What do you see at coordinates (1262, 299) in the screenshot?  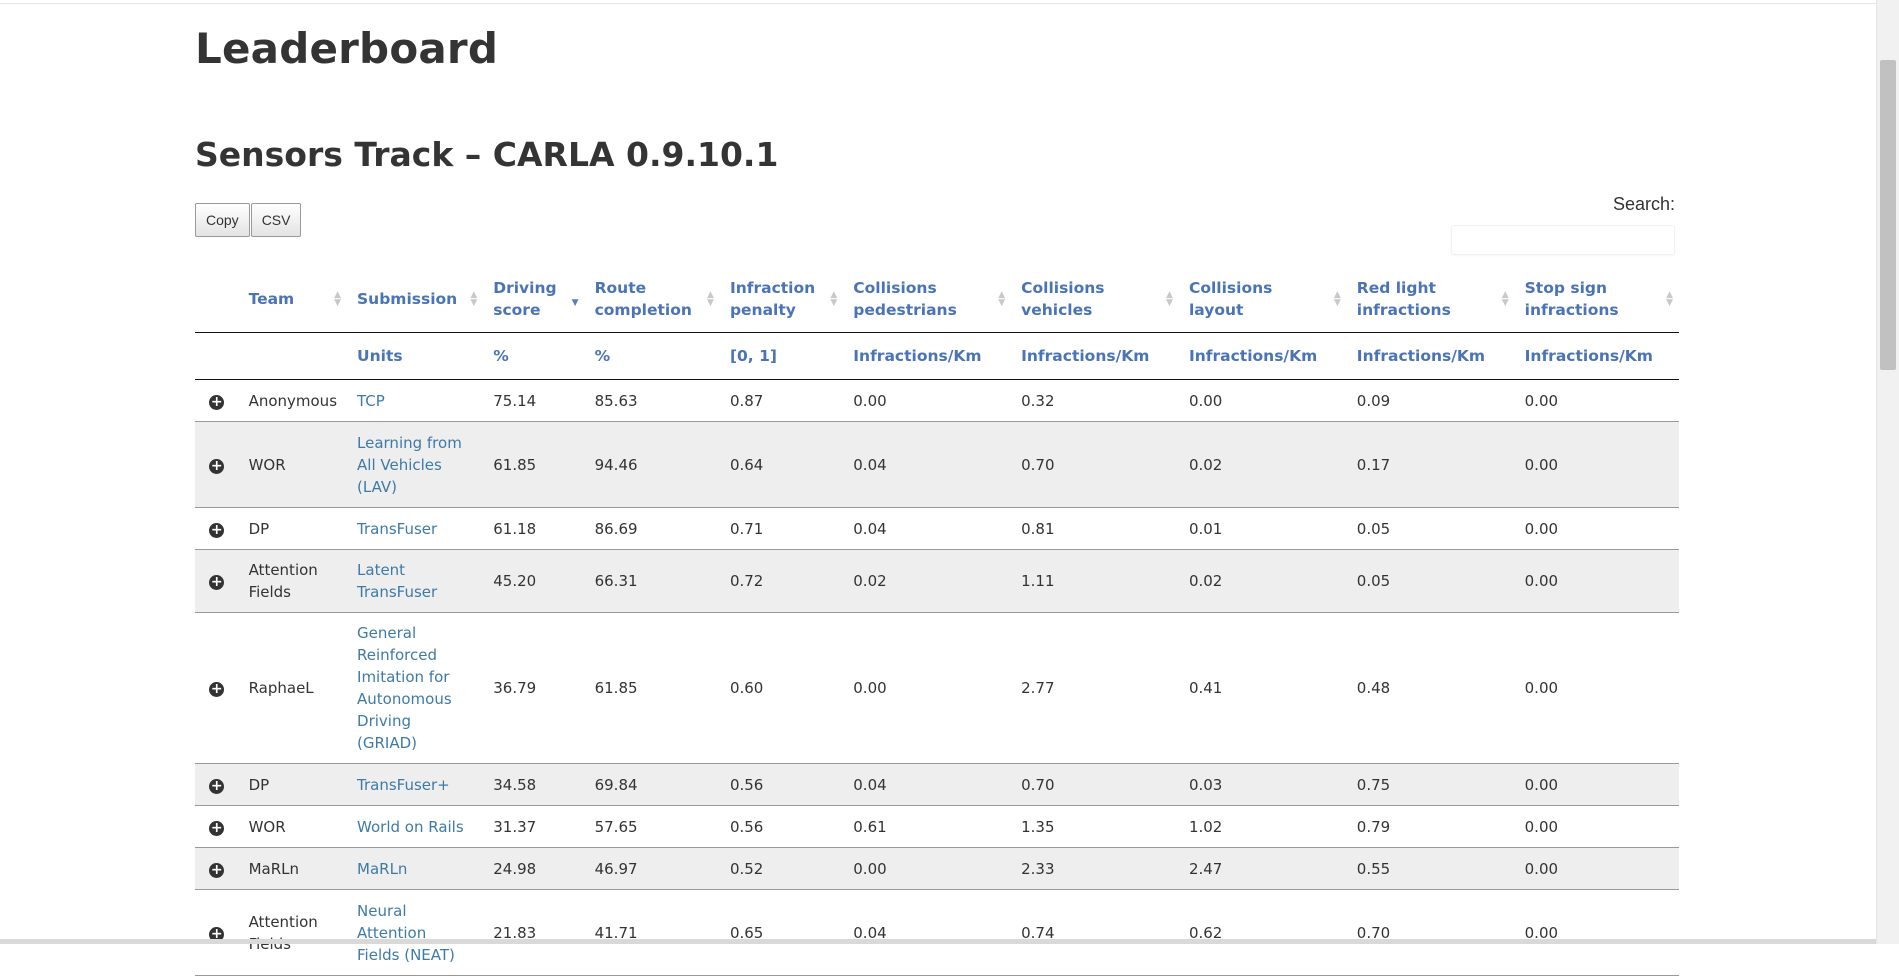 I see `column-header-collisions-layout: Collisions layout ▲ ▼` at bounding box center [1262, 299].